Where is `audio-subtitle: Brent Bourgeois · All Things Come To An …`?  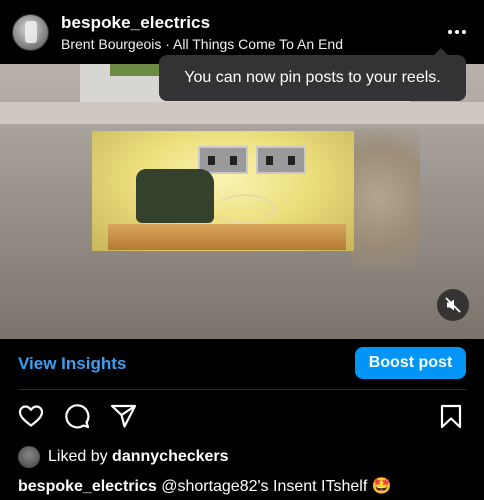
audio-subtitle: Brent Bourgeois · All Things Come To An … is located at coordinates (202, 44).